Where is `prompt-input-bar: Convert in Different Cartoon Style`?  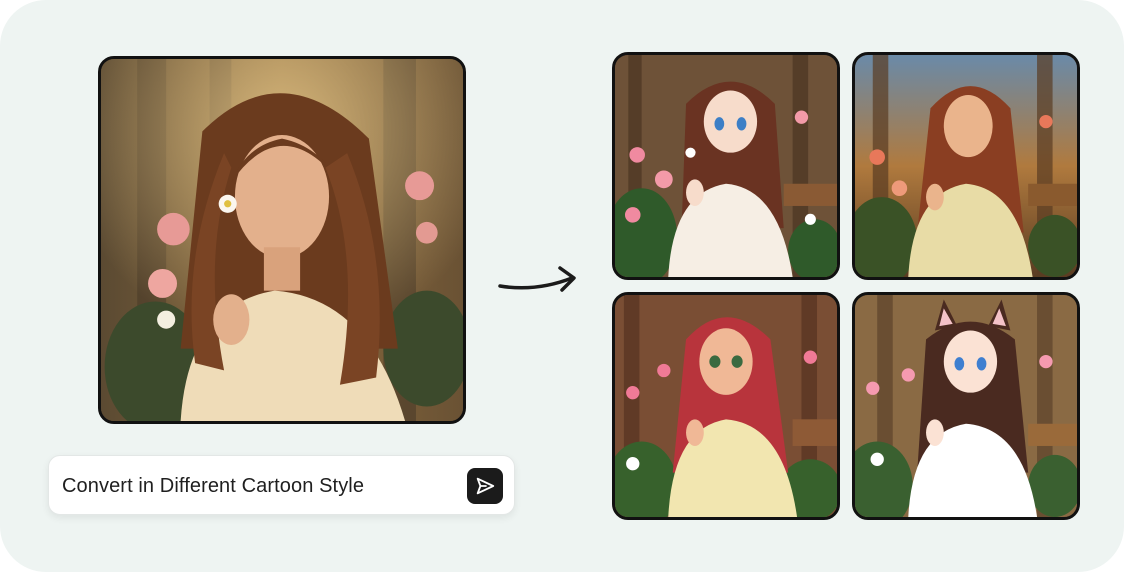 prompt-input-bar: Convert in Different Cartoon Style is located at coordinates (281, 485).